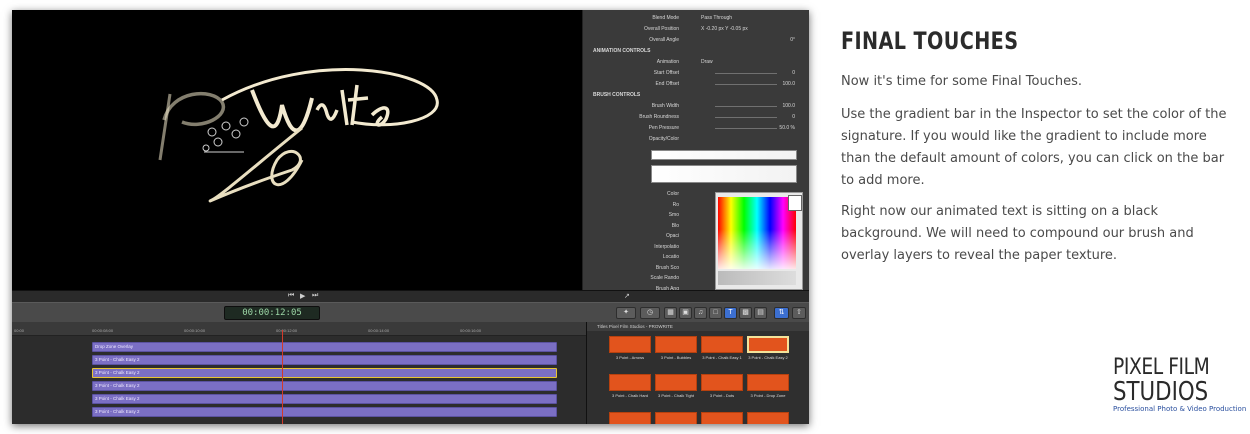 The image size is (1250, 434). What do you see at coordinates (768, 395) in the screenshot?
I see `title-thumbnail-label: 3 Point - Drop Zone` at bounding box center [768, 395].